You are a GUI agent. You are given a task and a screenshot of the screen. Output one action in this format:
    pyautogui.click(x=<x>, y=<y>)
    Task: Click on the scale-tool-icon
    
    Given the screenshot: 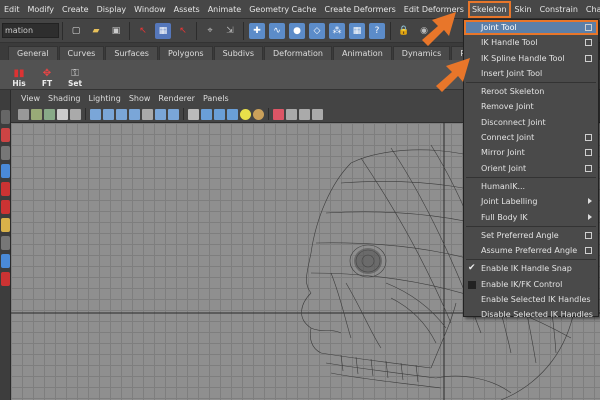 What is the action you would take?
    pyautogui.click(x=5, y=207)
    